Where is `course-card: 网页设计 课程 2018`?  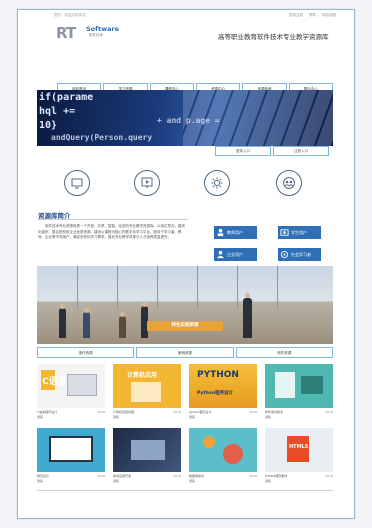
course-card: 网页设计 课程 2018 is located at coordinates (71, 457).